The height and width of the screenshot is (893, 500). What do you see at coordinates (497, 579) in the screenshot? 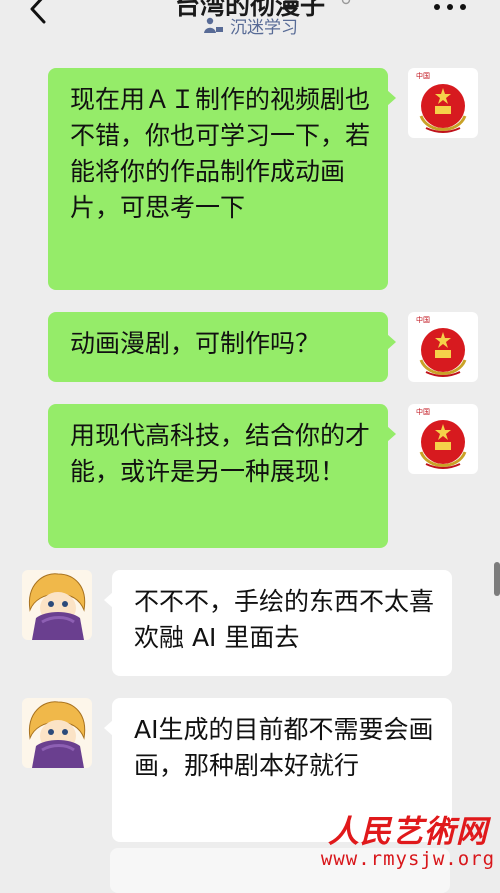
I see `scrollbar` at bounding box center [497, 579].